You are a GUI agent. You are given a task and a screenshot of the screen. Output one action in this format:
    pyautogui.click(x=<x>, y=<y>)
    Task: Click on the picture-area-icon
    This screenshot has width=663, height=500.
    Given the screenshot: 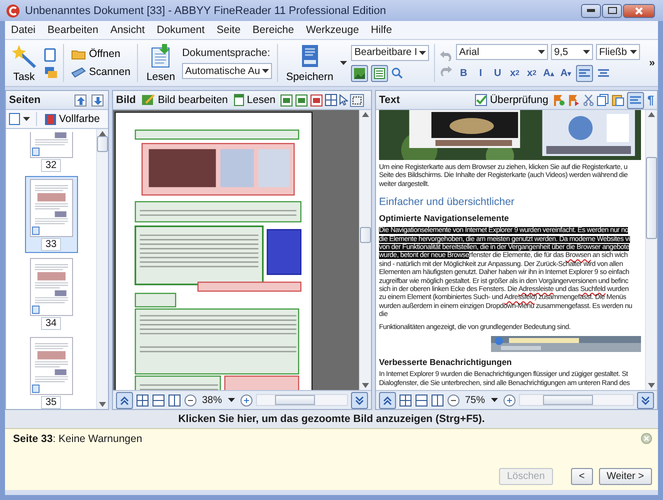 What is the action you would take?
    pyautogui.click(x=301, y=100)
    